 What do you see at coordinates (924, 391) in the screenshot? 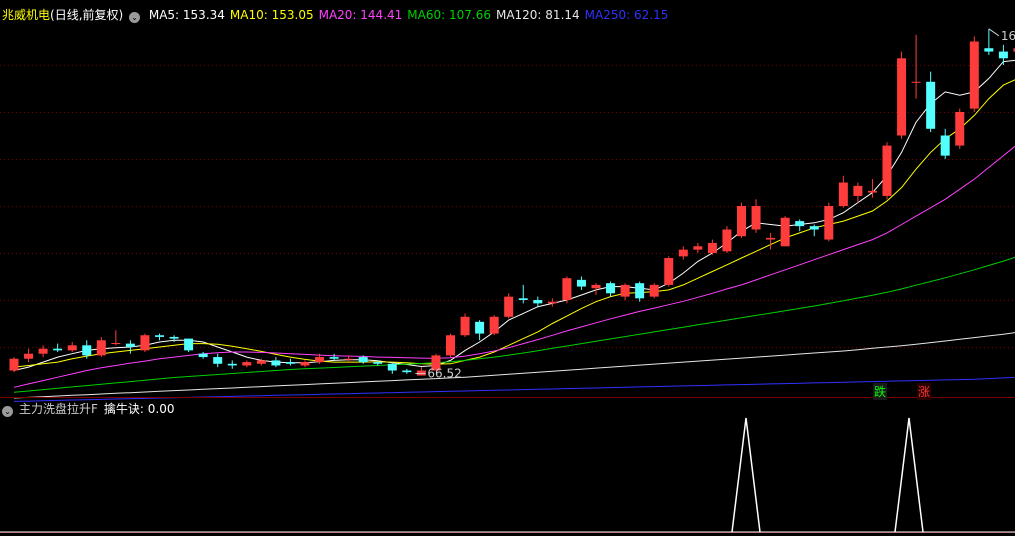
I see `rise-tag: 涨` at bounding box center [924, 391].